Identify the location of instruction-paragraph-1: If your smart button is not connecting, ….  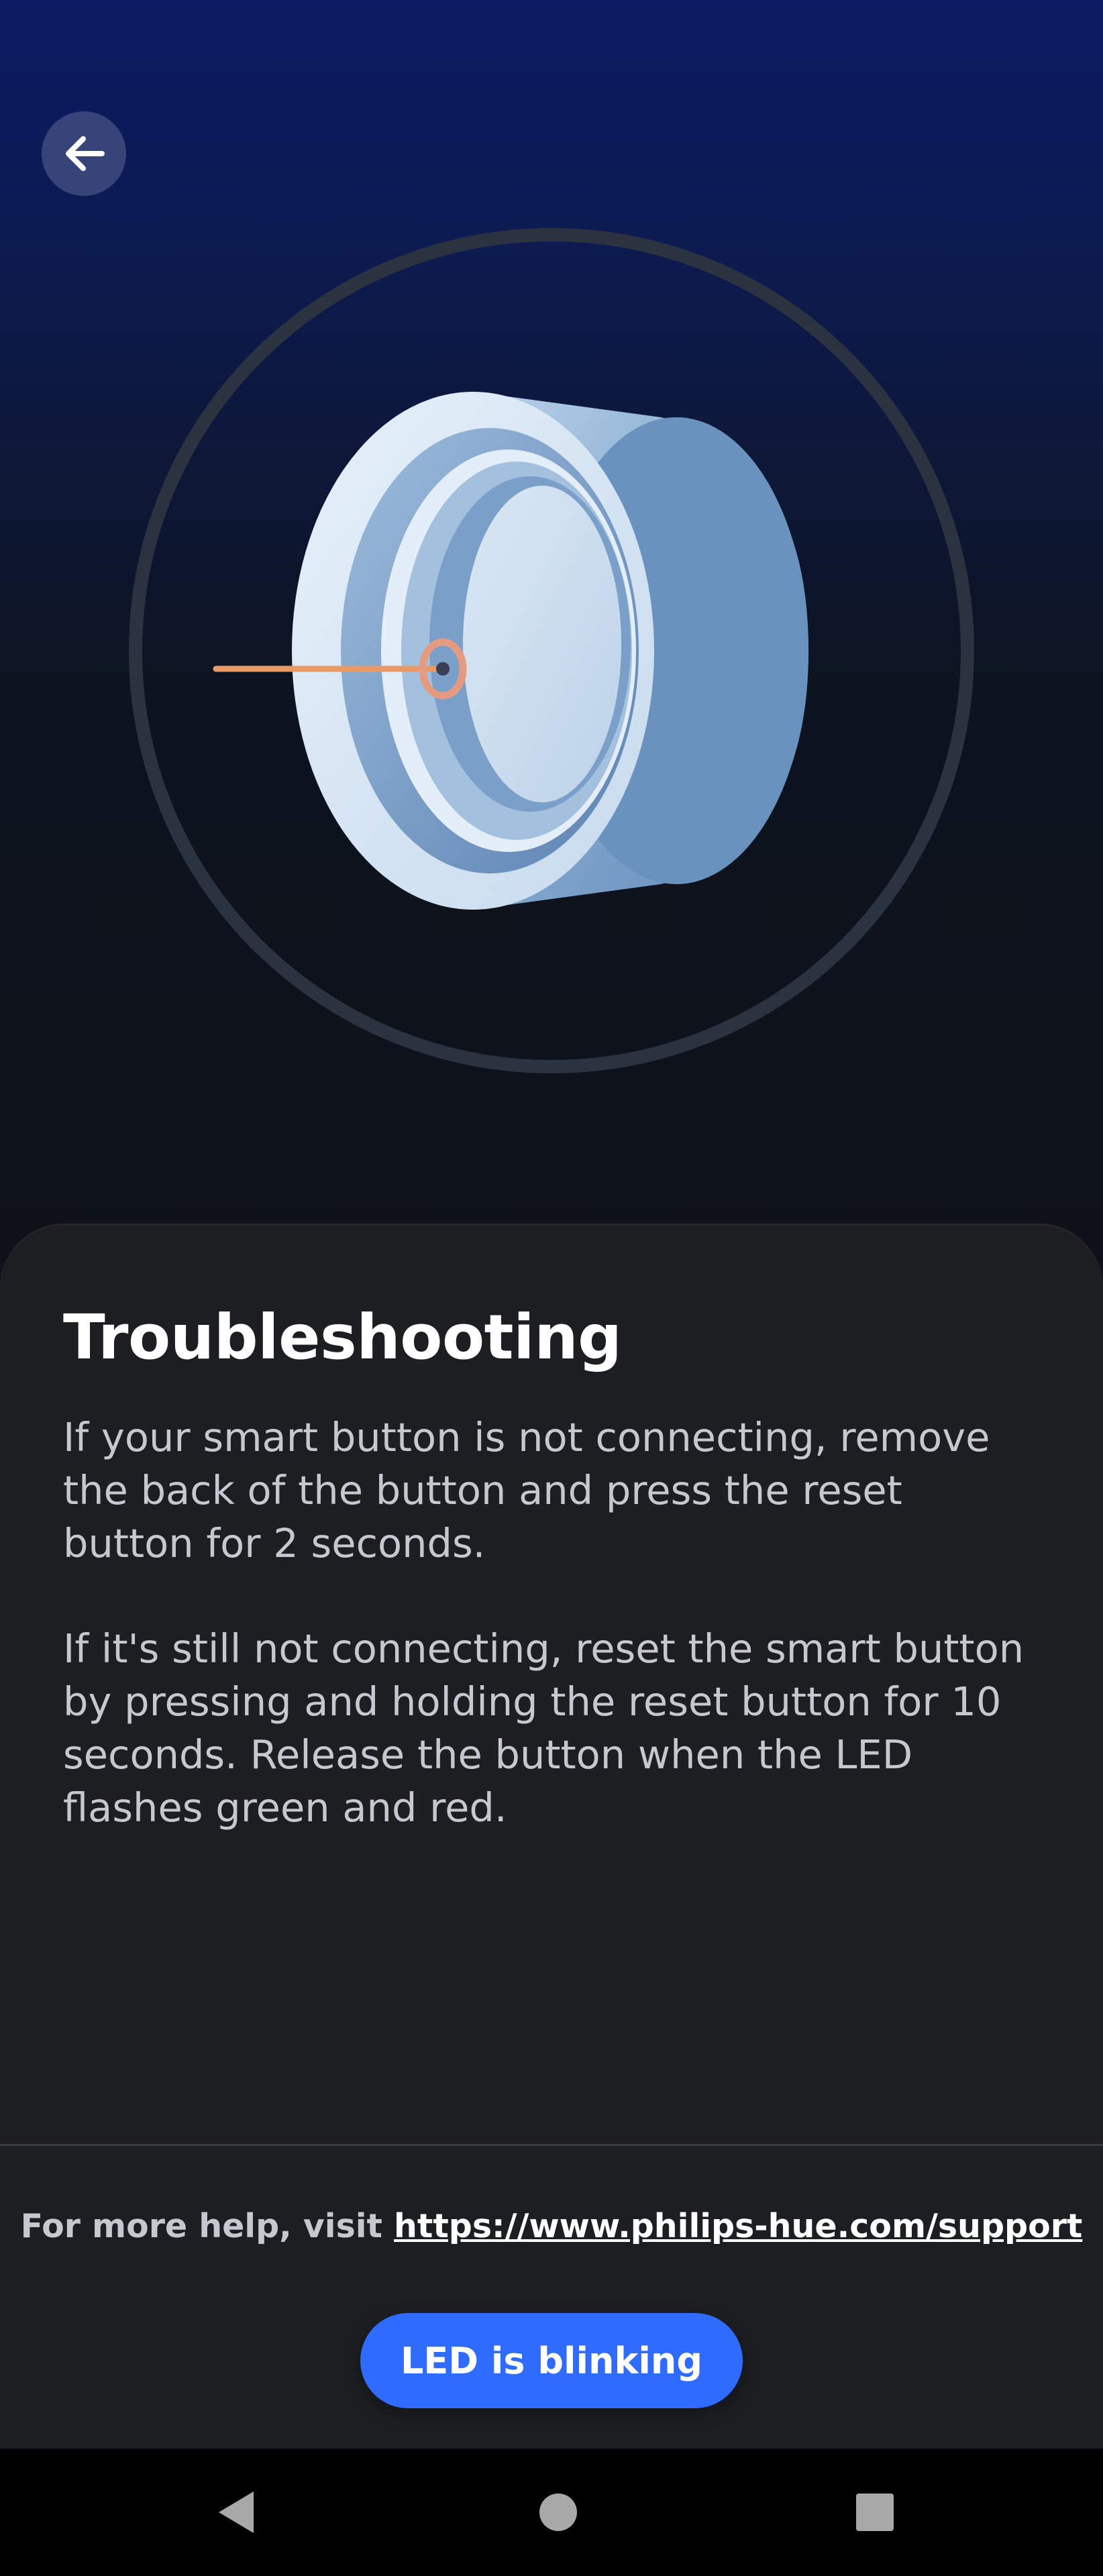
(526, 1490).